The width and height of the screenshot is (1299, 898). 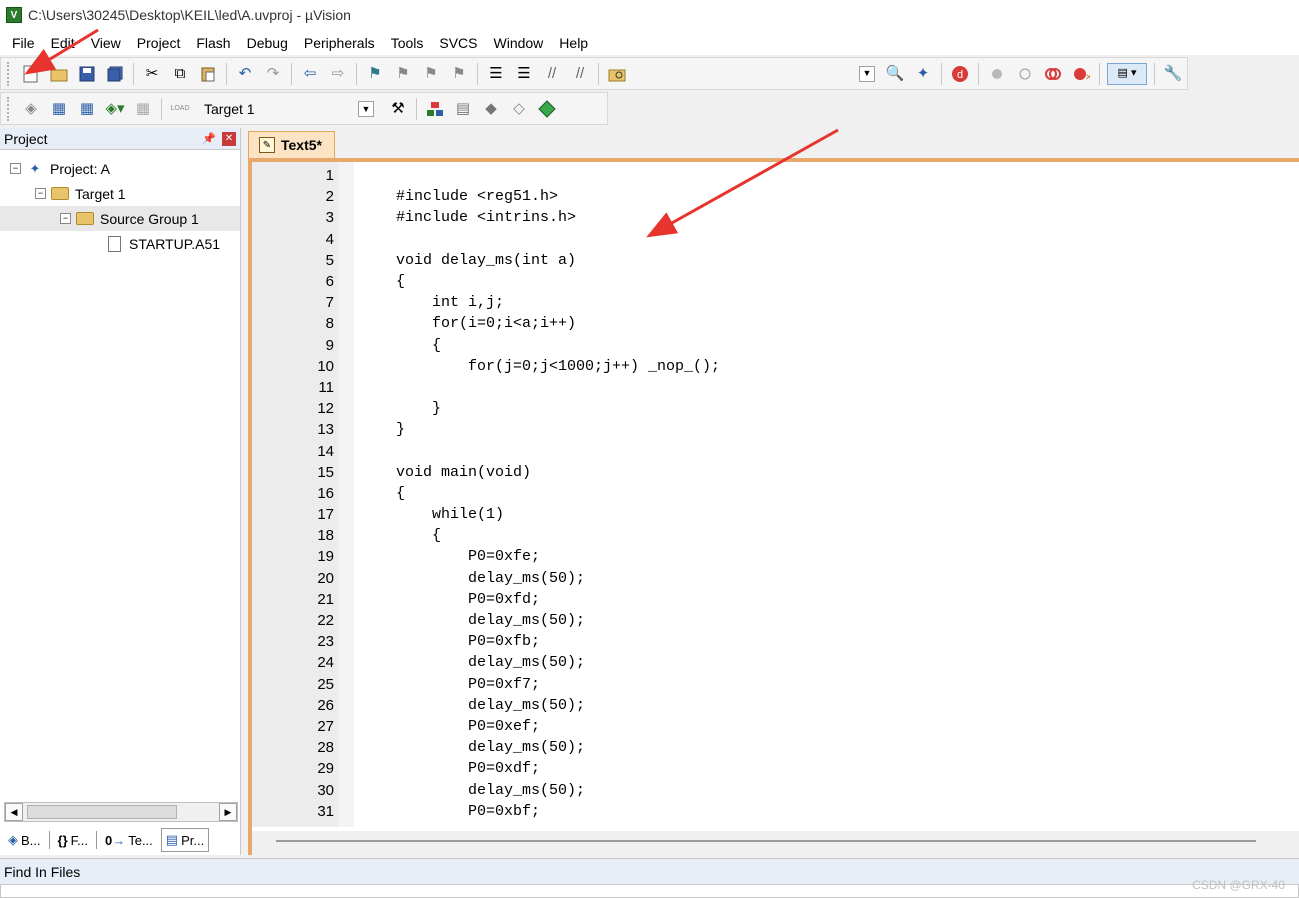 I want to click on debug-session-icon: ✦, so click(x=923, y=74).